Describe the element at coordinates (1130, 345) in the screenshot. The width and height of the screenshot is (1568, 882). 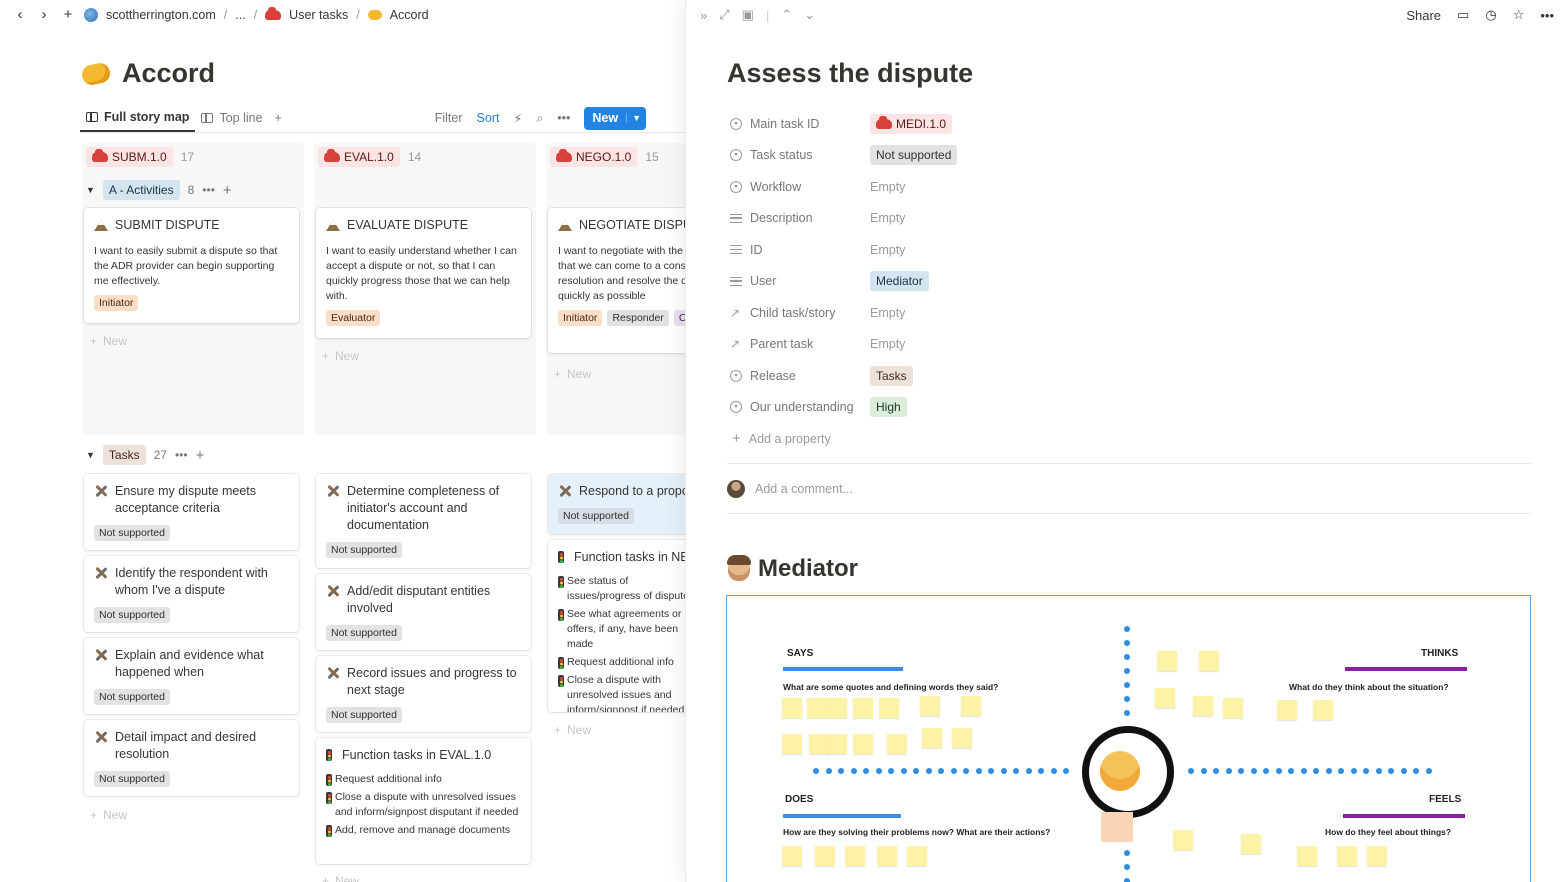
I see `property-row: ↗ Parent task Empty` at that location.